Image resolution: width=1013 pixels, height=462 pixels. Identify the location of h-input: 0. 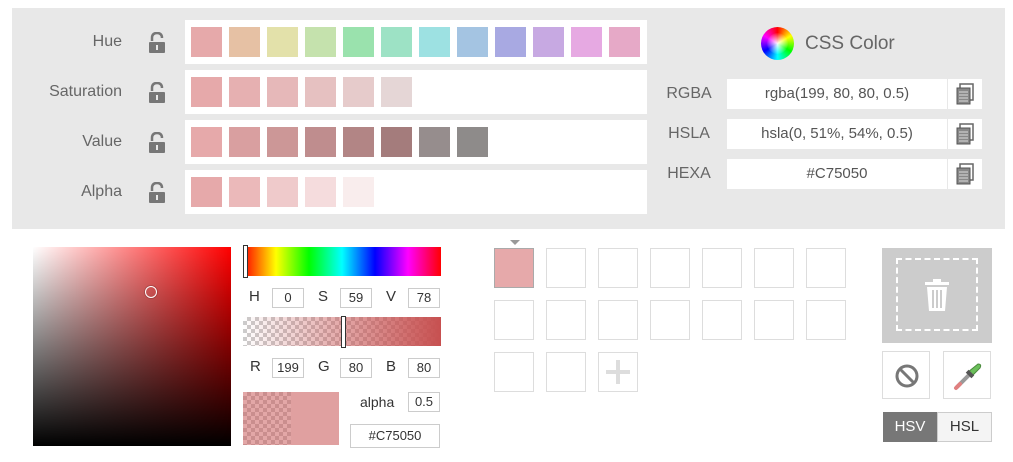
(288, 298).